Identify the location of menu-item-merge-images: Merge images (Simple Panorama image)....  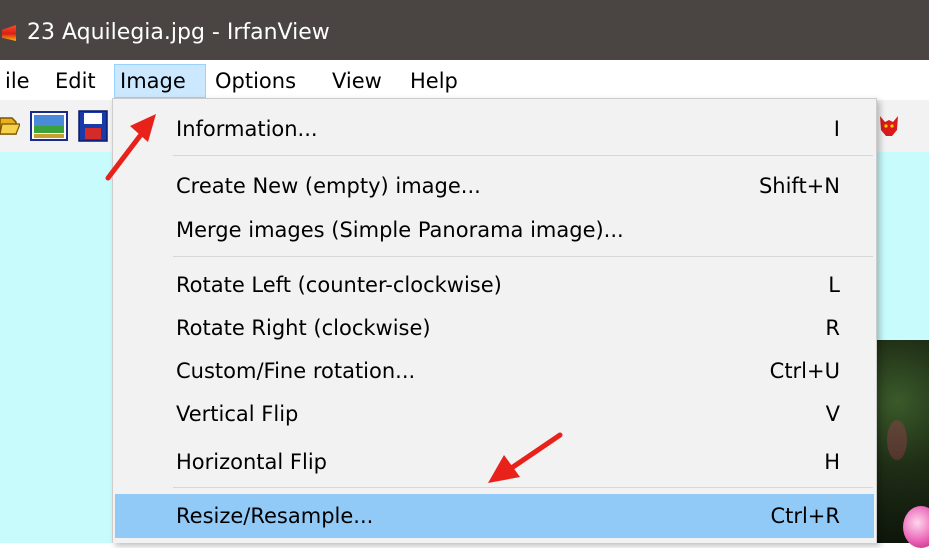
(494, 230).